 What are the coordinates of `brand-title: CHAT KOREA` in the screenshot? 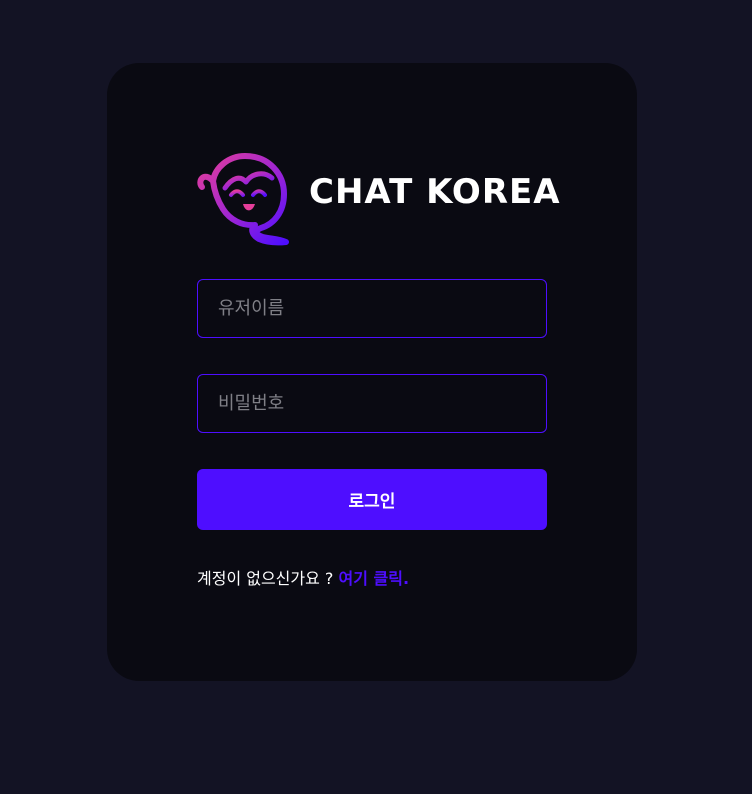 It's located at (435, 192).